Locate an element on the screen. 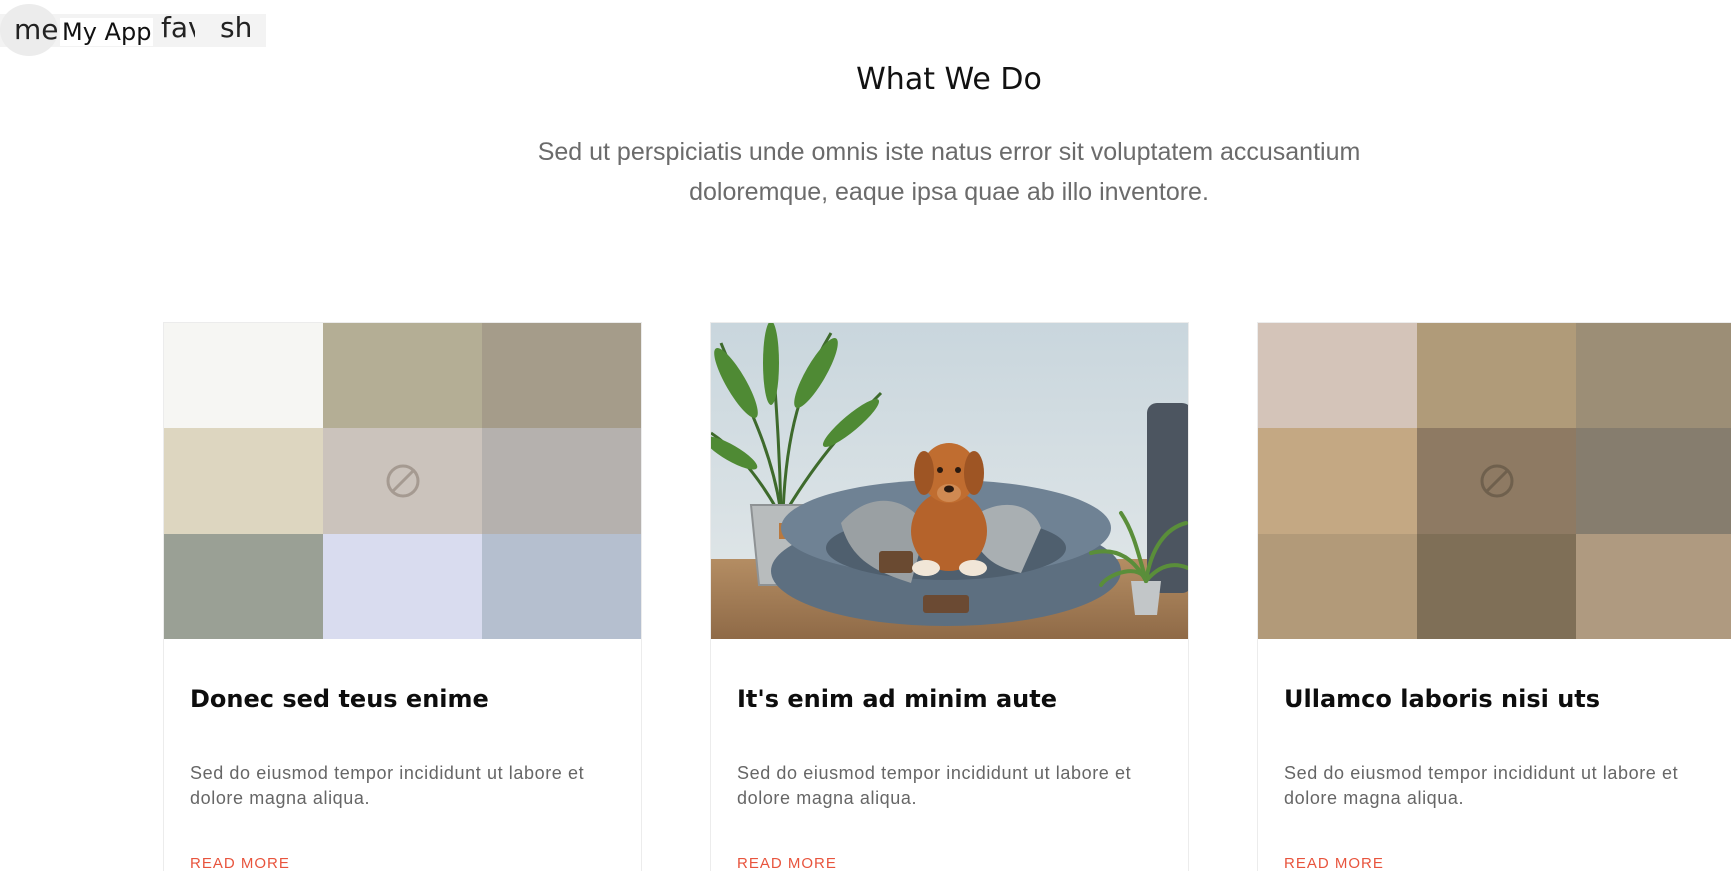 The height and width of the screenshot is (871, 1731). card-title: Donec sed teus enime is located at coordinates (339, 699).